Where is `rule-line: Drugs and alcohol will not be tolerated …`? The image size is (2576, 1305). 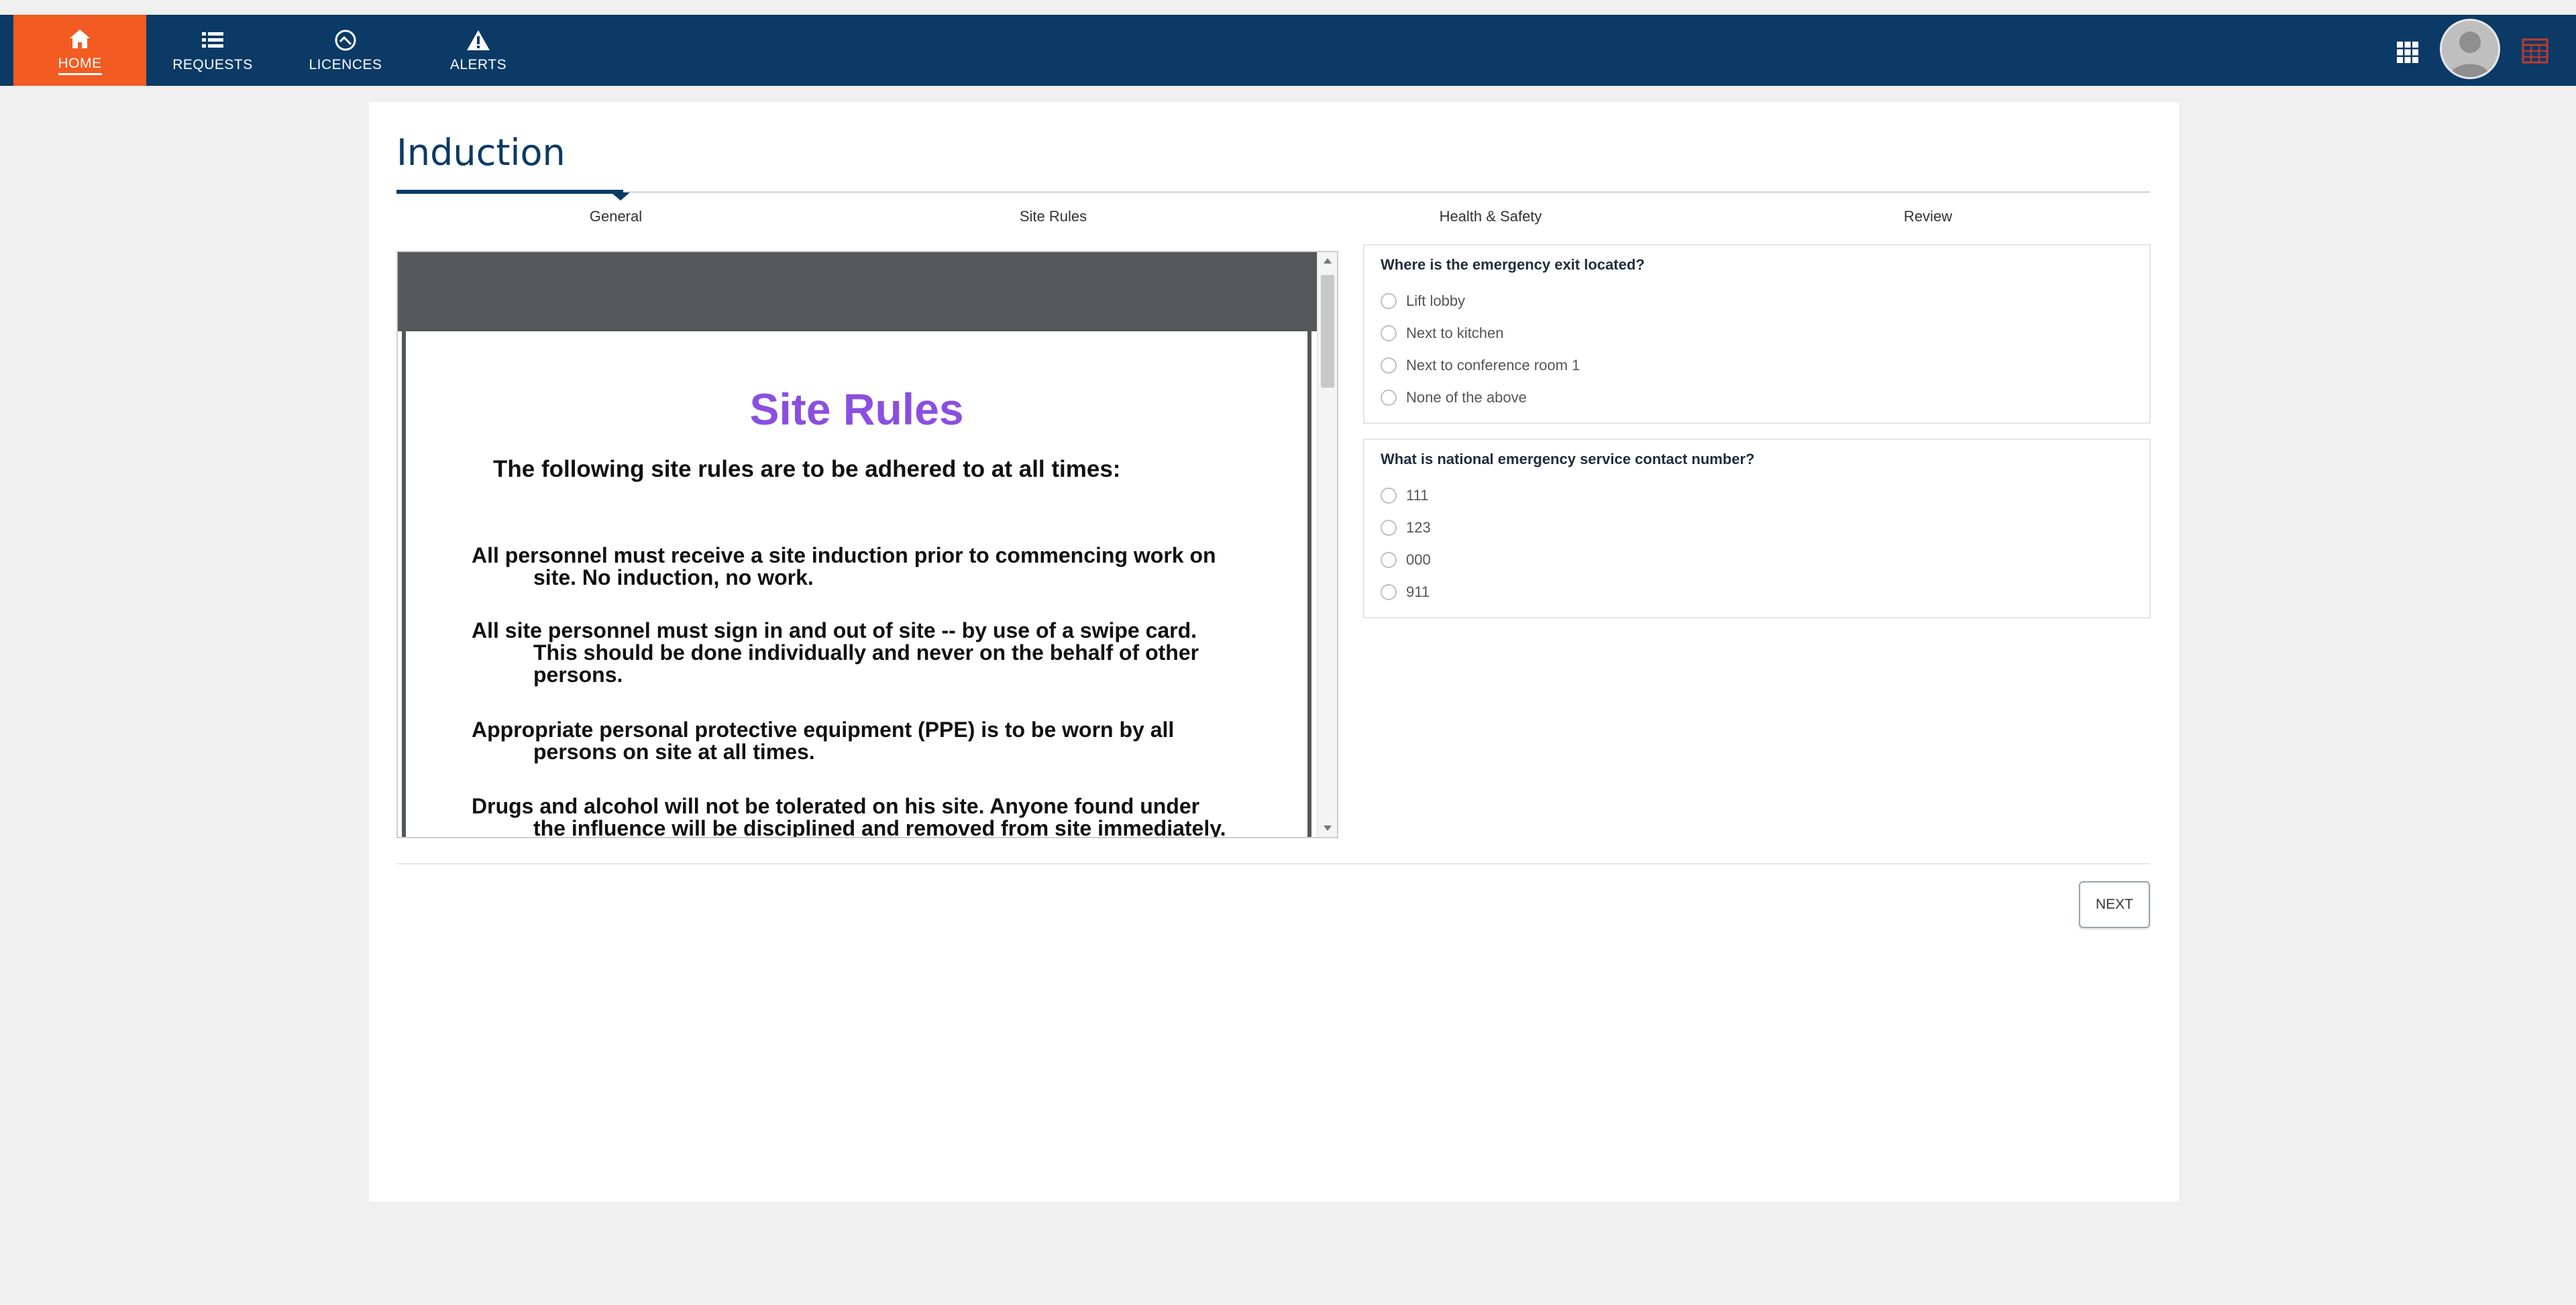 rule-line: Drugs and alcohol will not be tolerated … is located at coordinates (836, 806).